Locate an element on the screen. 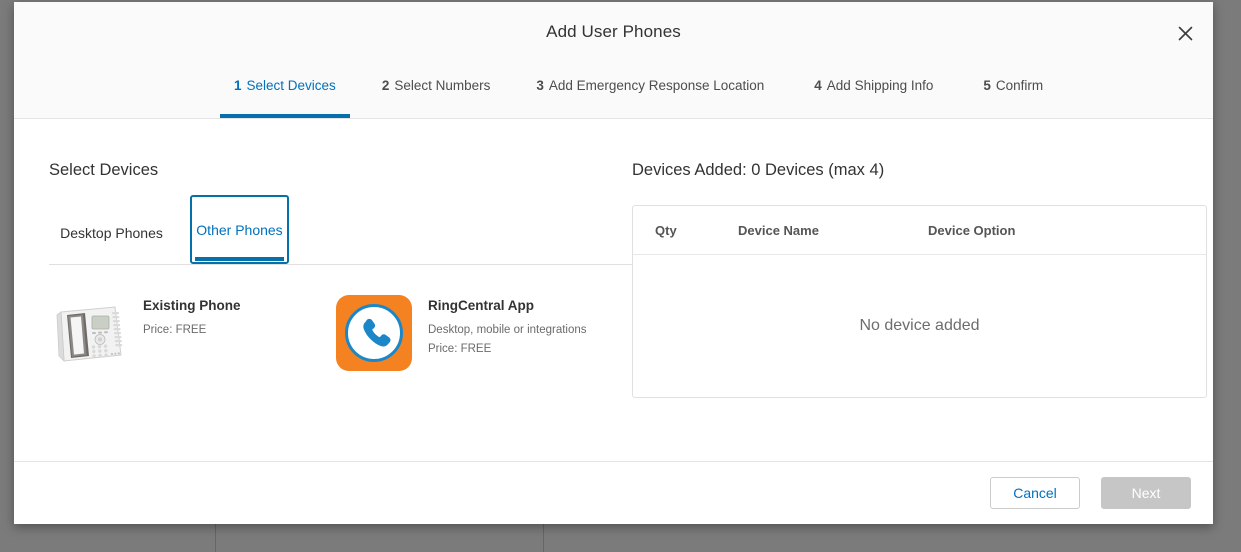 This screenshot has height=552, width=1241. device-card-existing-phone: Existing Phone Price: FREE is located at coordinates (179, 333).